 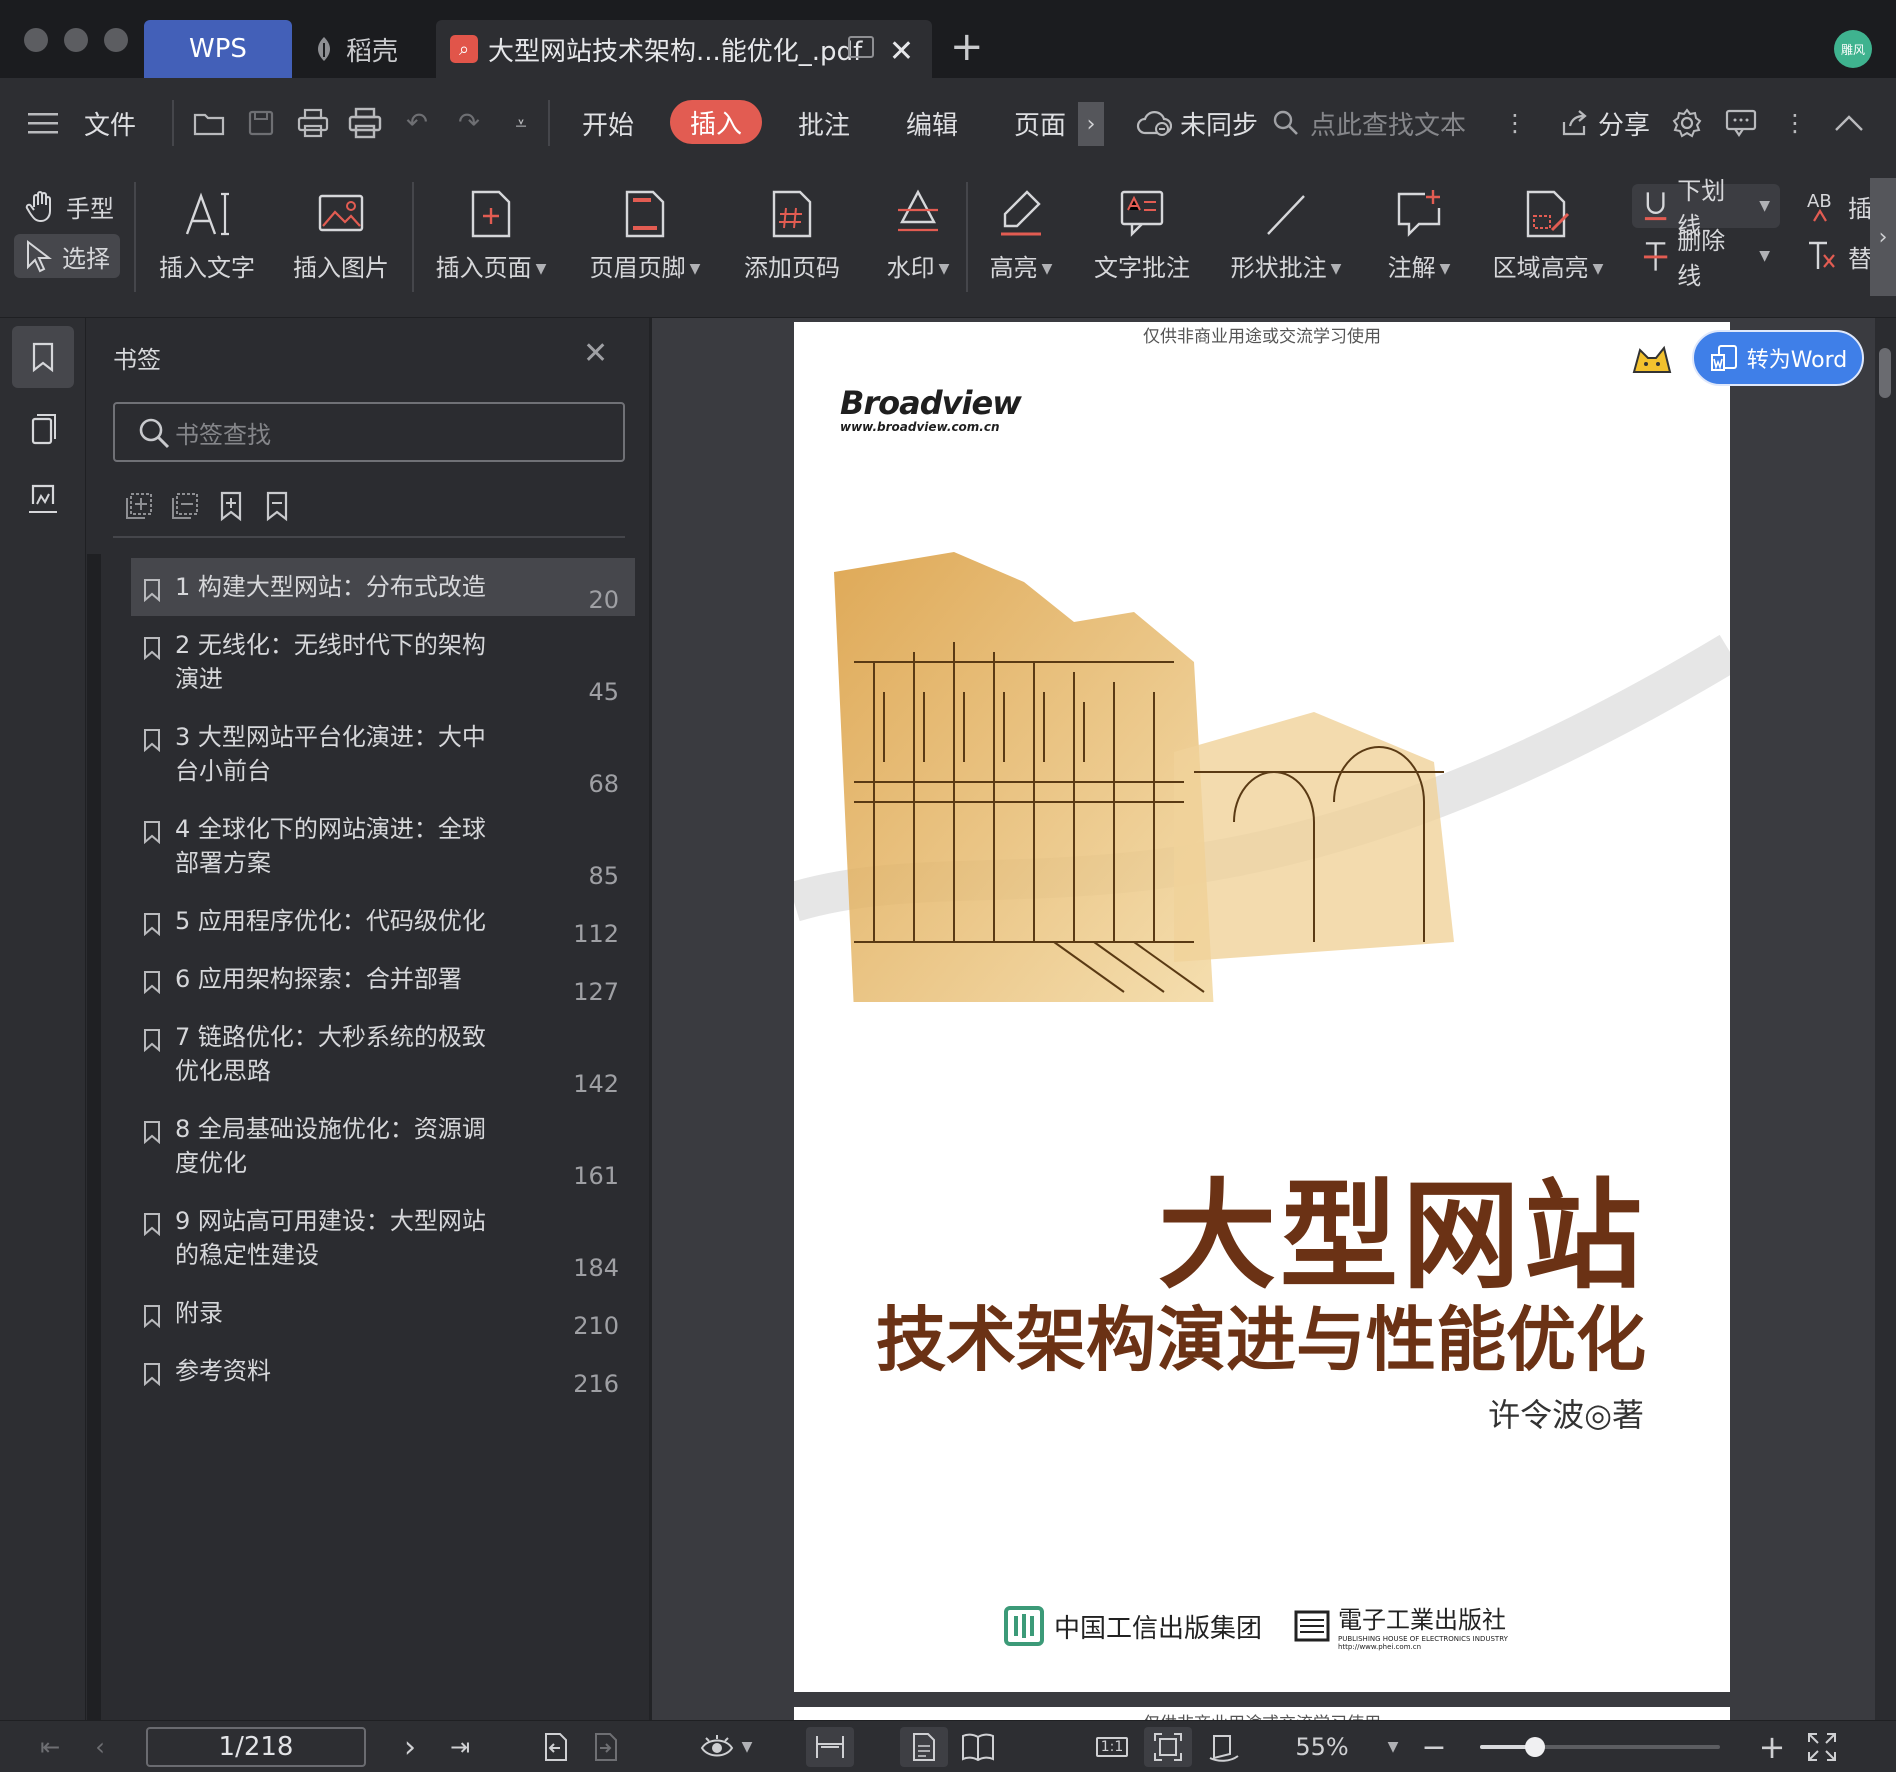 What do you see at coordinates (830, 1747) in the screenshot?
I see `fit-width-icon` at bounding box center [830, 1747].